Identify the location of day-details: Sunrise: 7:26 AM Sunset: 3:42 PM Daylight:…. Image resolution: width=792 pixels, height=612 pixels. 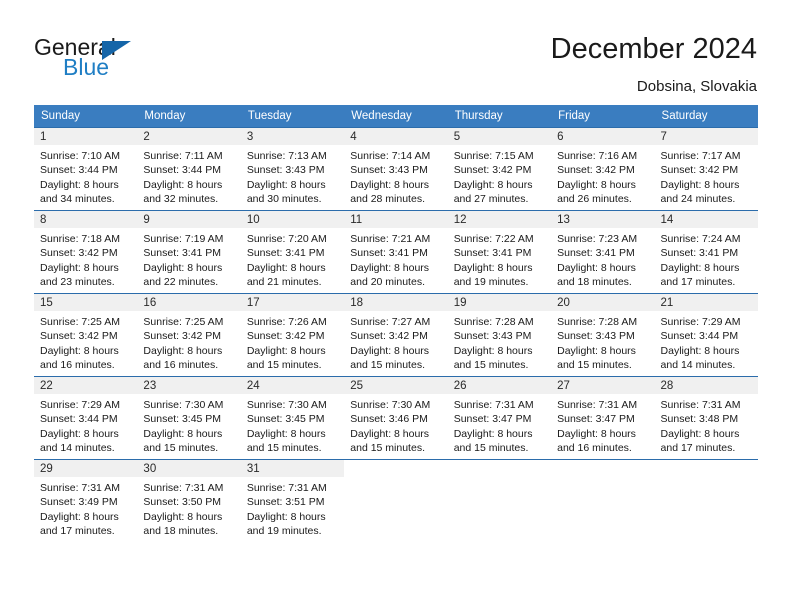
(292, 342).